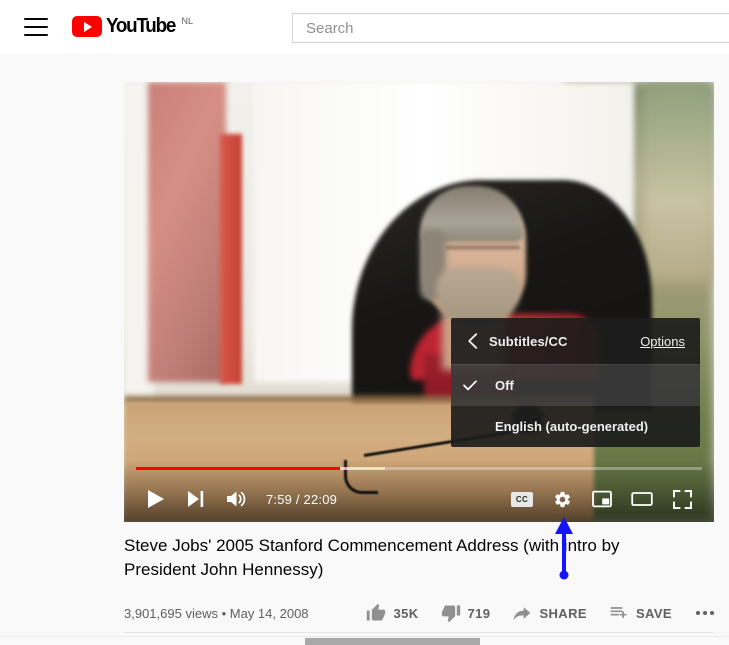 Image resolution: width=729 pixels, height=645 pixels. Describe the element at coordinates (479, 613) in the screenshot. I see `dislike-count: 719` at that location.